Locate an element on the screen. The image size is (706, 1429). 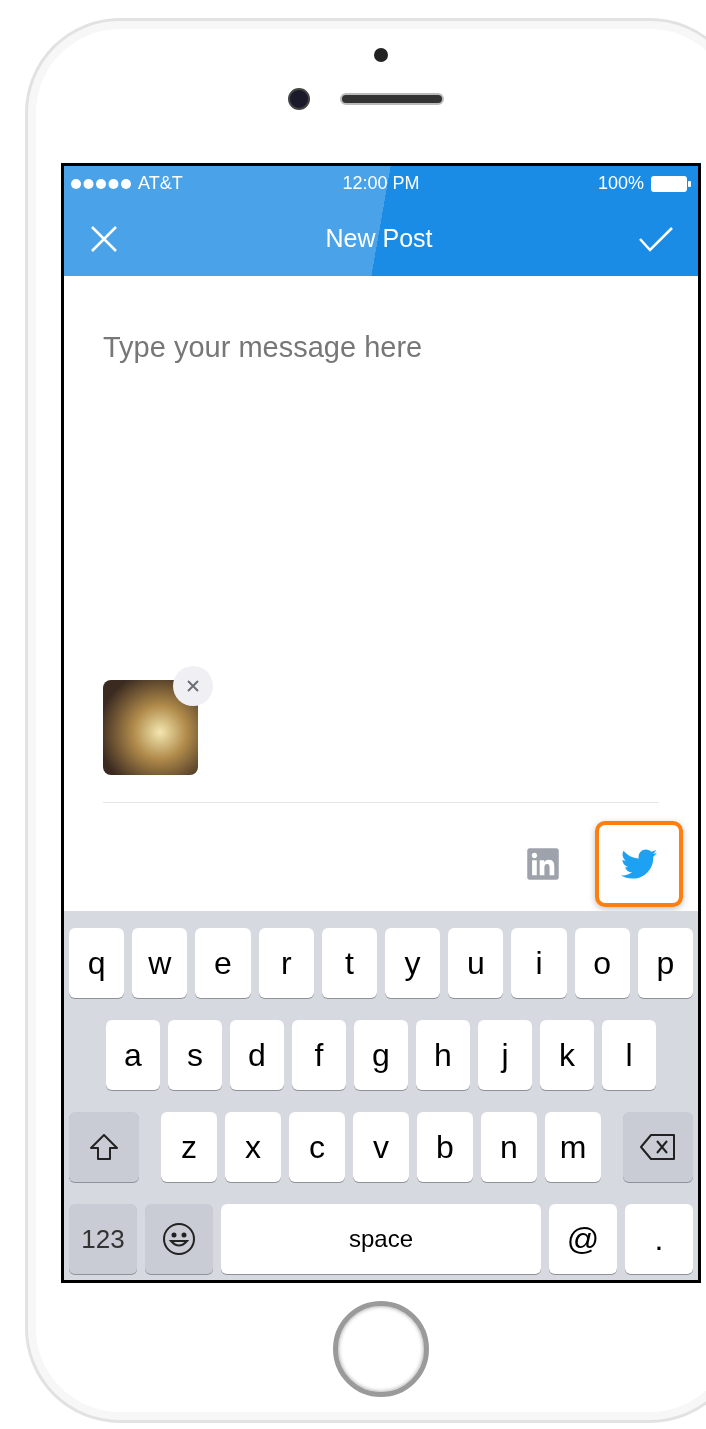
key: l is located at coordinates (629, 1055).